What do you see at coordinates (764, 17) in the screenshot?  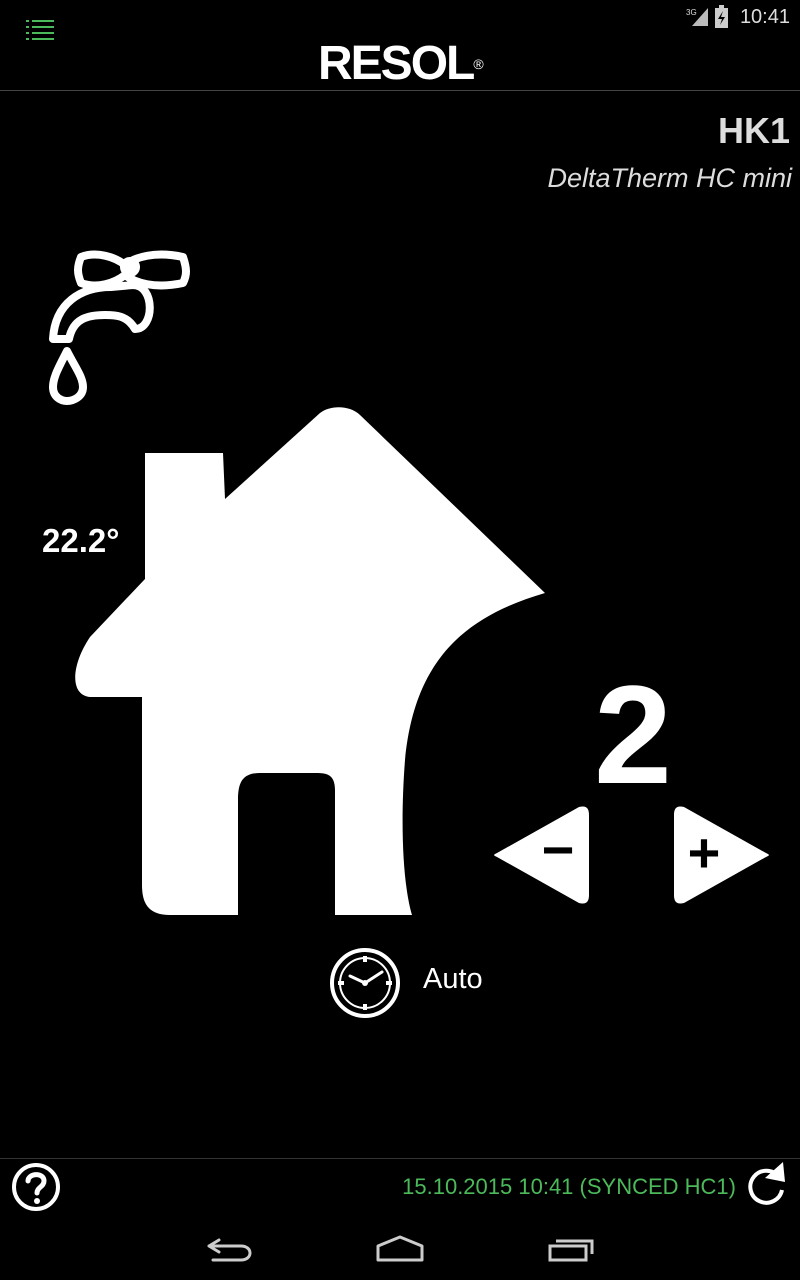 I see `status-time: 10:41` at bounding box center [764, 17].